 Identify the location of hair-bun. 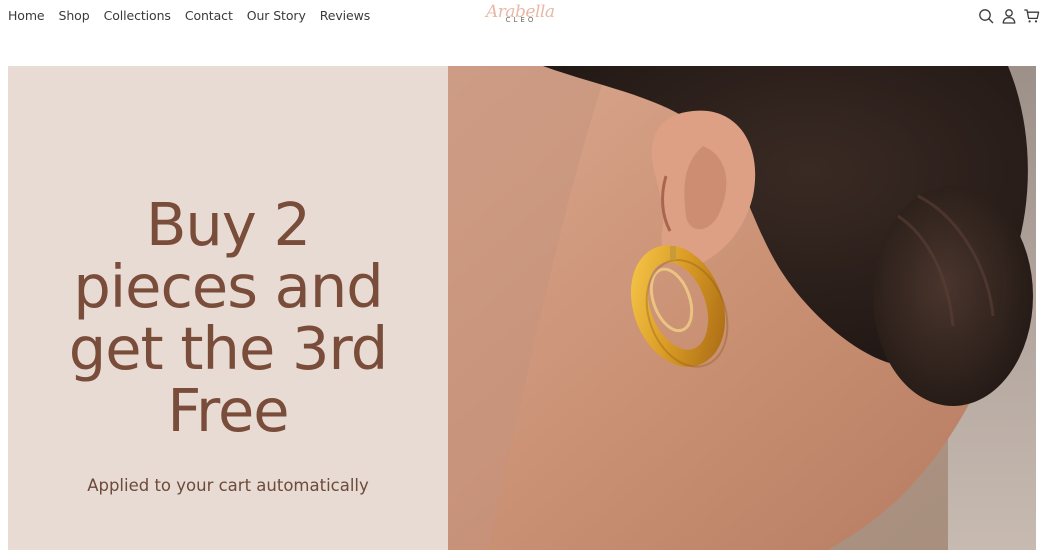
(953, 296).